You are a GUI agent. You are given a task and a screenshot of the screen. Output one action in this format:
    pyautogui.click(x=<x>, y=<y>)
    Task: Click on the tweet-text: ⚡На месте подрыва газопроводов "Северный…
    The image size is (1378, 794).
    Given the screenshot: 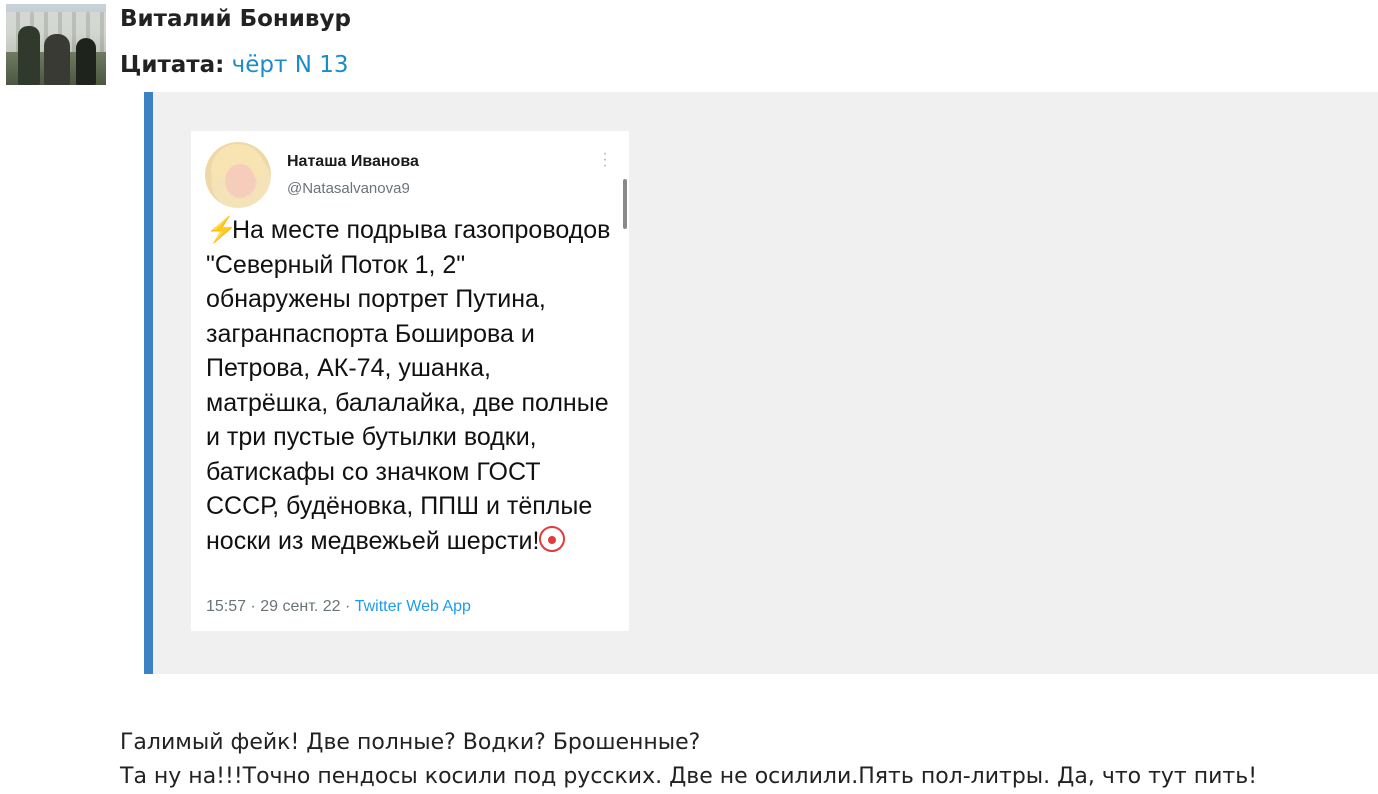 What is the action you would take?
    pyautogui.click(x=411, y=385)
    